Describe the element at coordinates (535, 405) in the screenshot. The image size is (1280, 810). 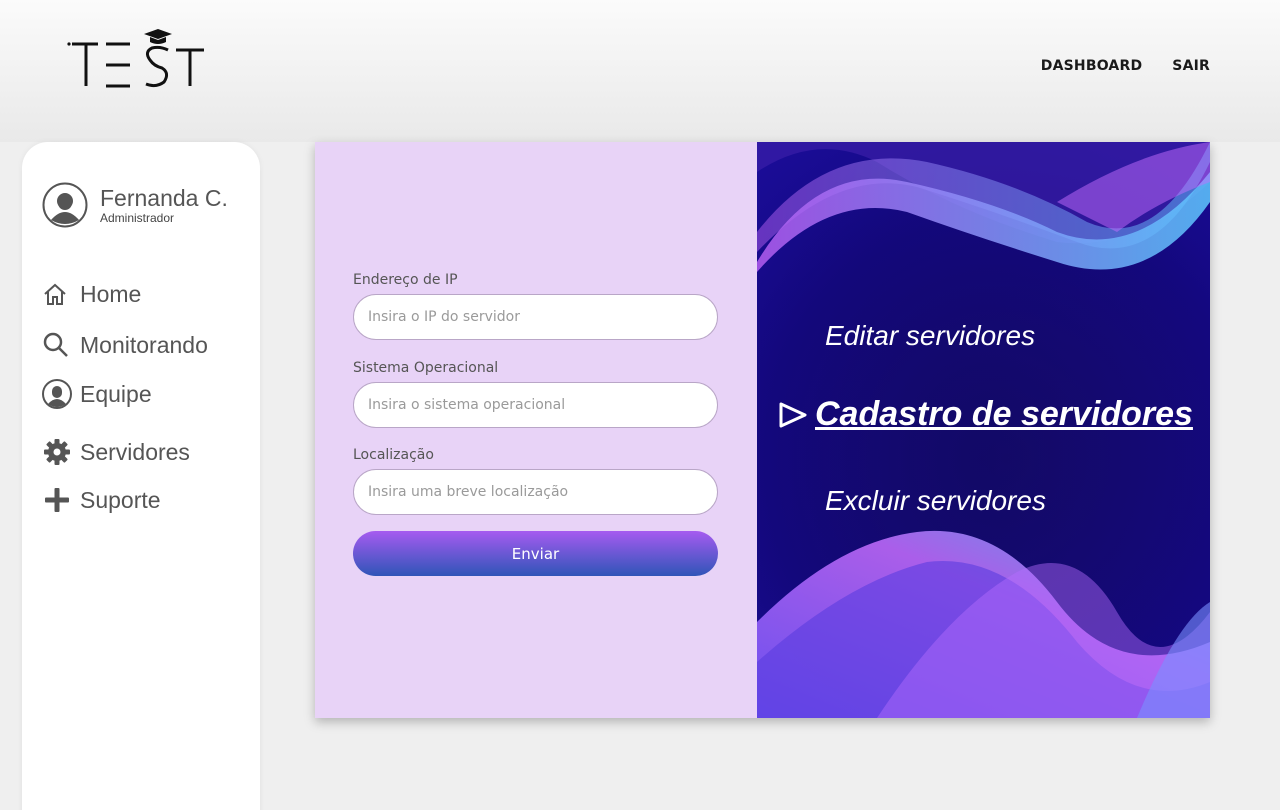
I see `os-input` at that location.